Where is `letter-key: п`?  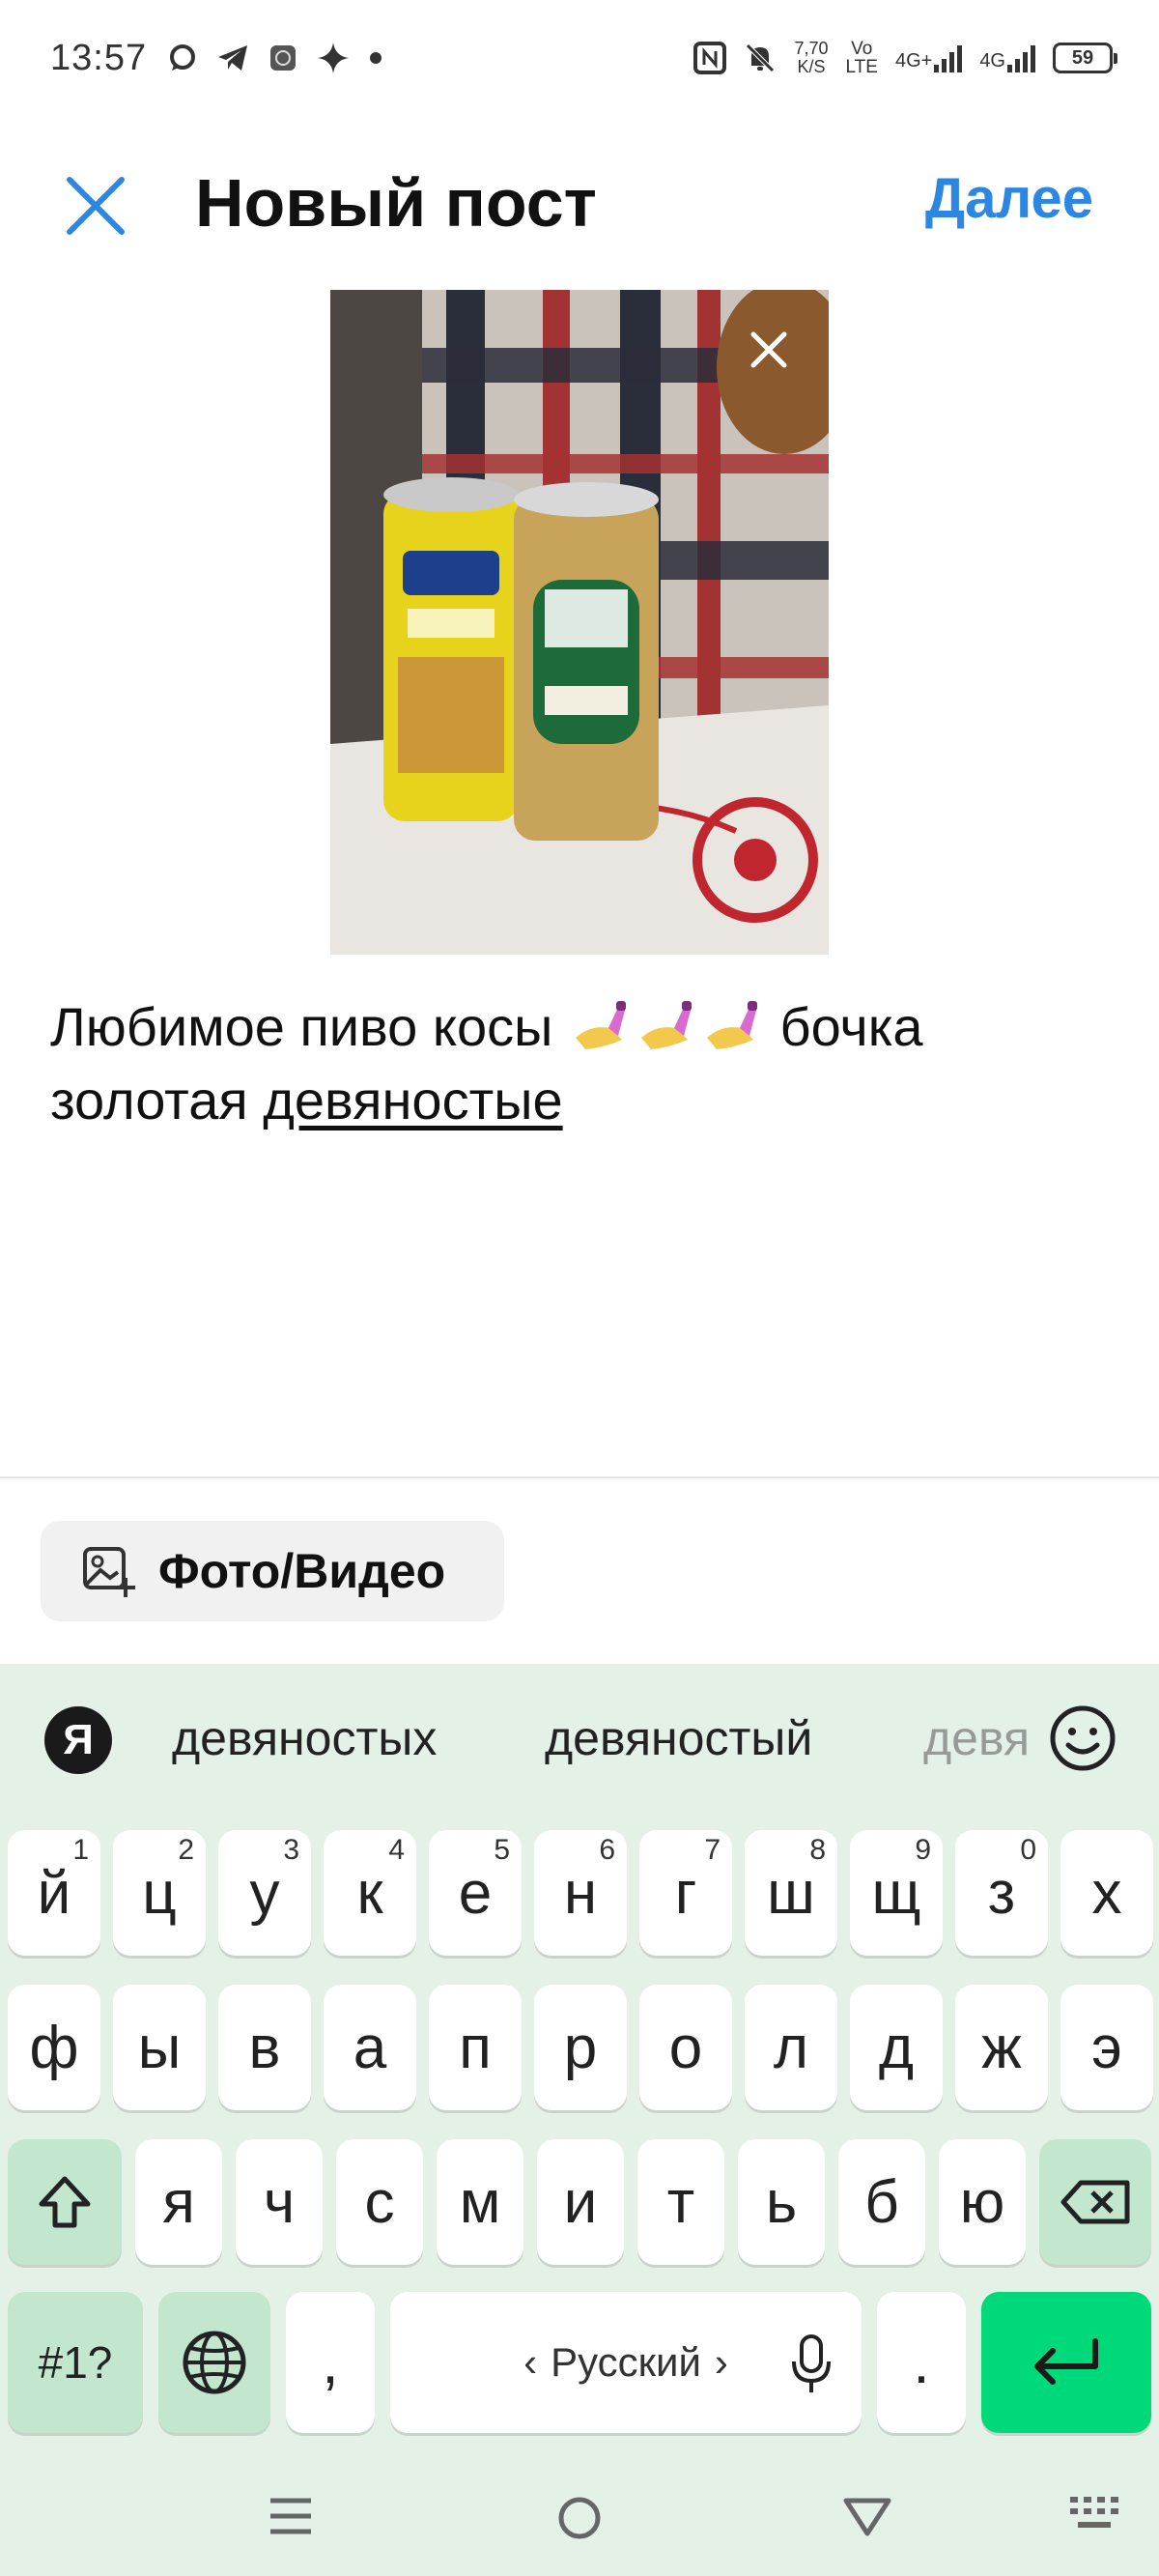
letter-key: п is located at coordinates (475, 2048).